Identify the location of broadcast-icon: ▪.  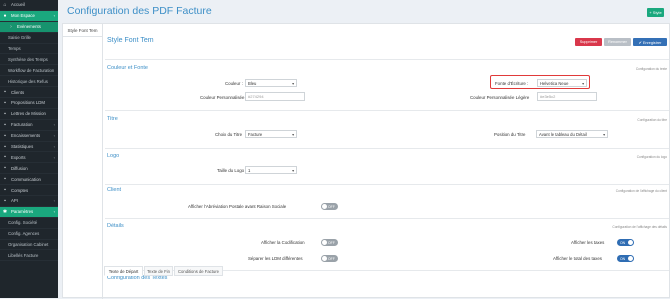
(5, 168).